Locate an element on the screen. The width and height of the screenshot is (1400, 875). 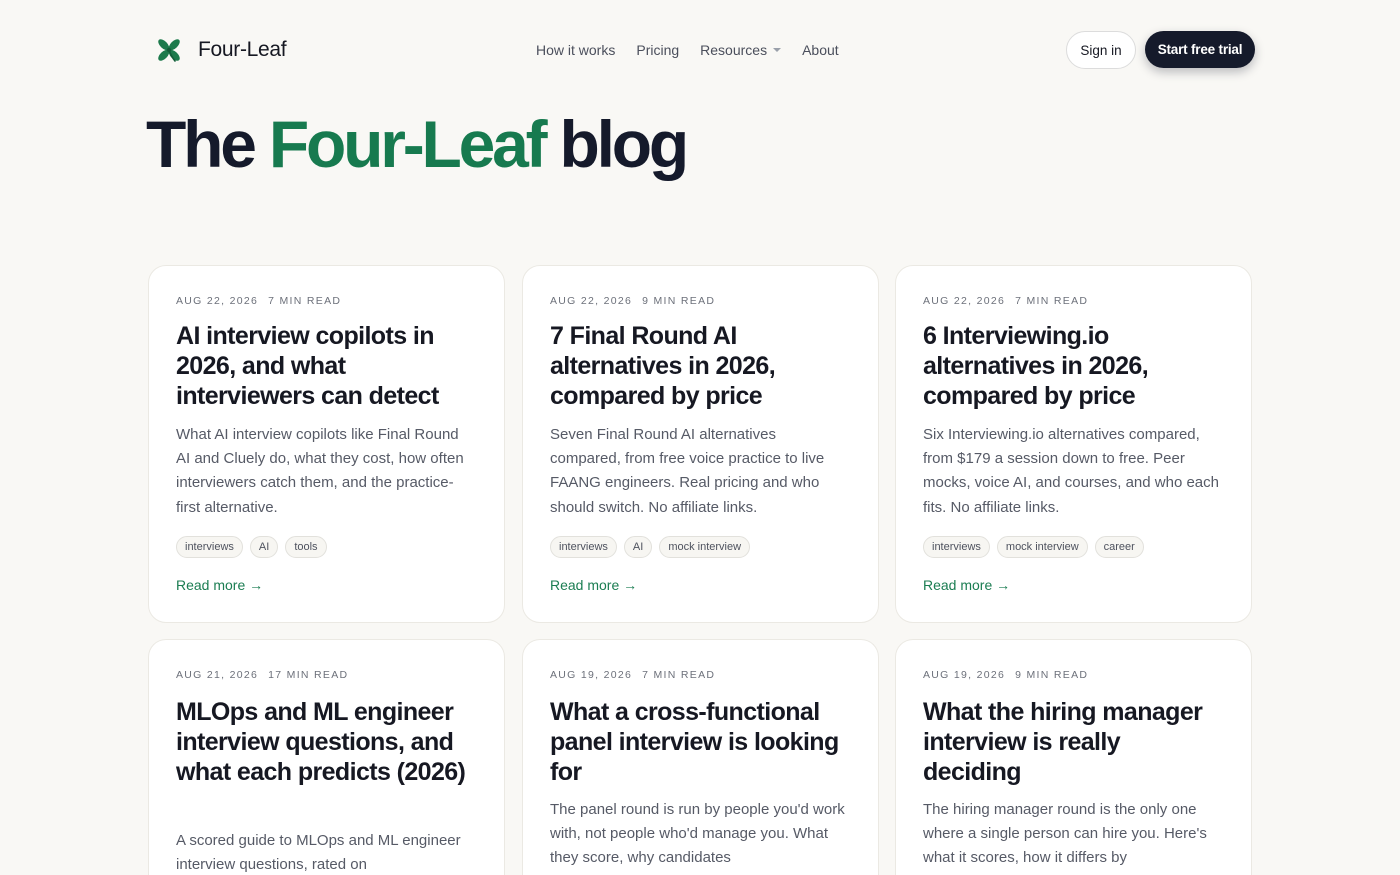
nav-how-it-works: How it works is located at coordinates (575, 50).